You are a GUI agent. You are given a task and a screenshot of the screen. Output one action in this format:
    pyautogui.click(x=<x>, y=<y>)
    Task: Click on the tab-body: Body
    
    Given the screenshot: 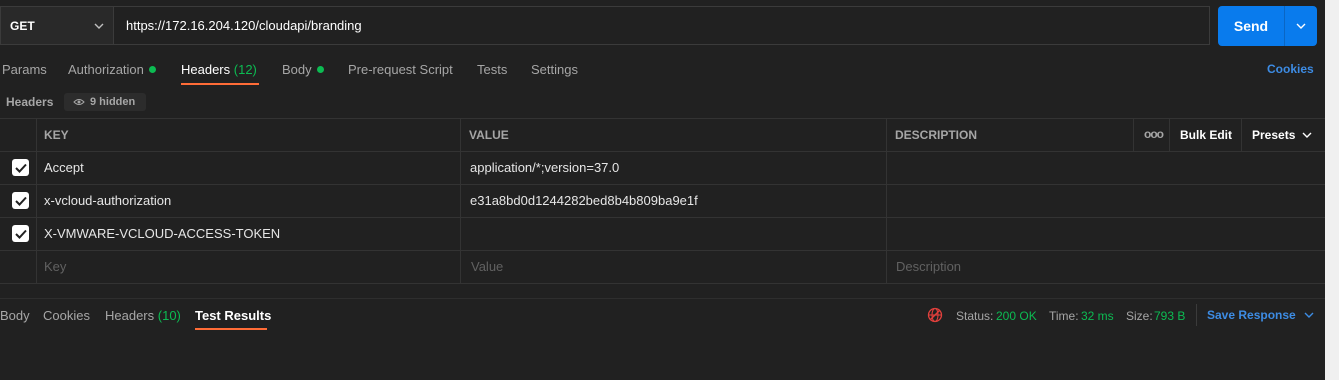 What is the action you would take?
    pyautogui.click(x=303, y=69)
    